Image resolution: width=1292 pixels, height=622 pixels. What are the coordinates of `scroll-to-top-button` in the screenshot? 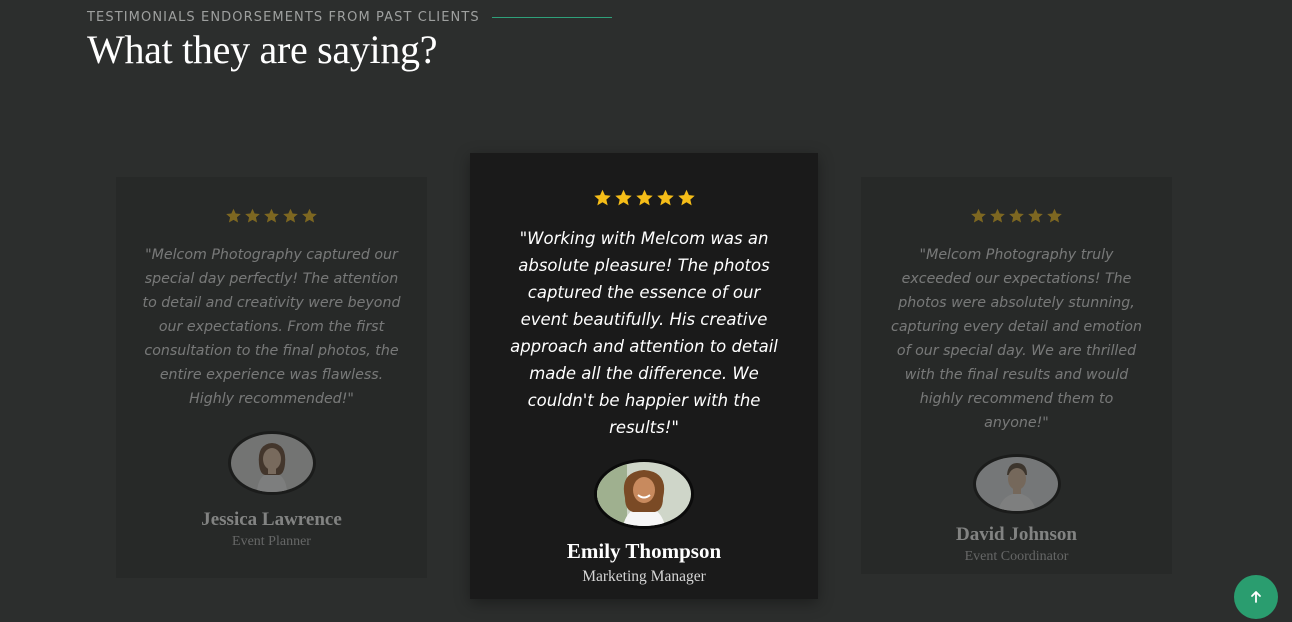 It's located at (1256, 597).